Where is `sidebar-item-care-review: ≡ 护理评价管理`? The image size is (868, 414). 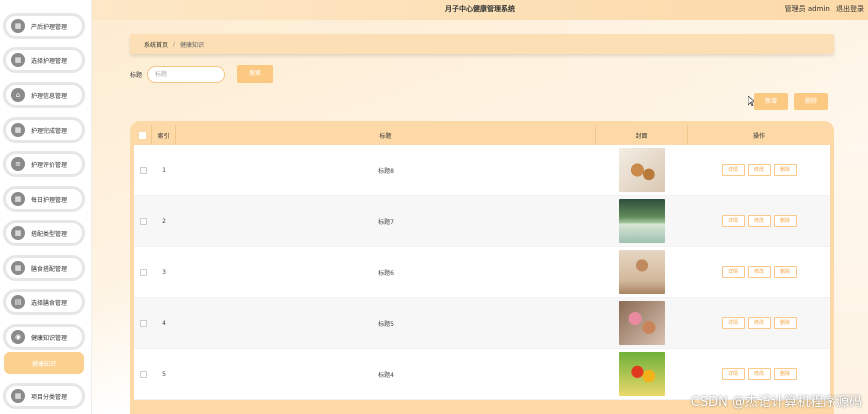 sidebar-item-care-review: ≡ 护理评价管理 is located at coordinates (44, 164).